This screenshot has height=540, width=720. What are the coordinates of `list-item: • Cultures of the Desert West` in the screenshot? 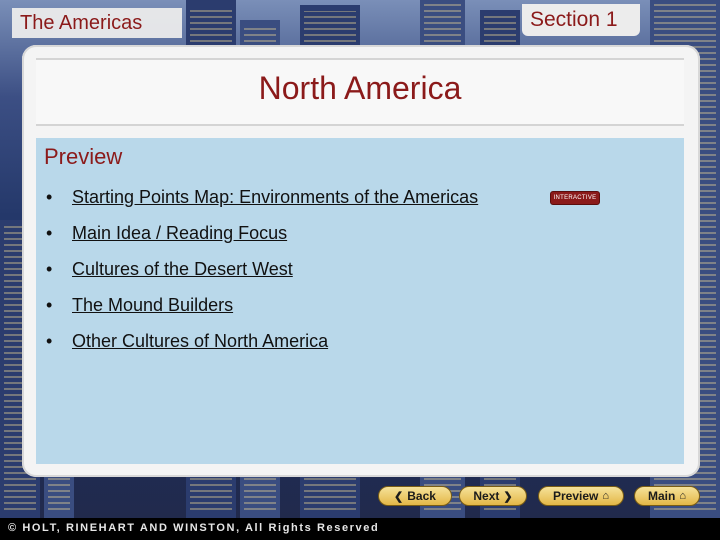 It's located at (168, 269).